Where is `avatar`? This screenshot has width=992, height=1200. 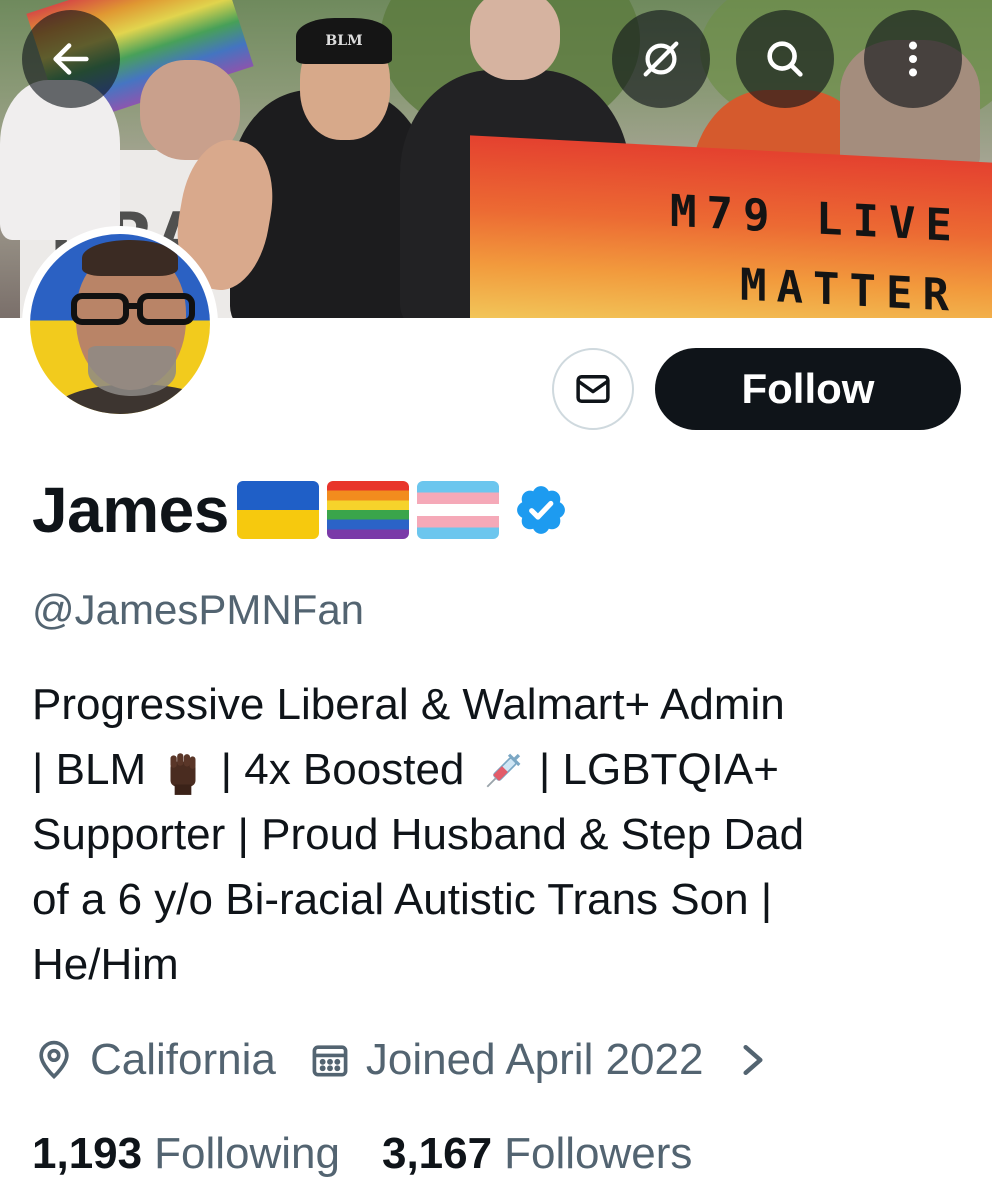
avatar is located at coordinates (120, 324).